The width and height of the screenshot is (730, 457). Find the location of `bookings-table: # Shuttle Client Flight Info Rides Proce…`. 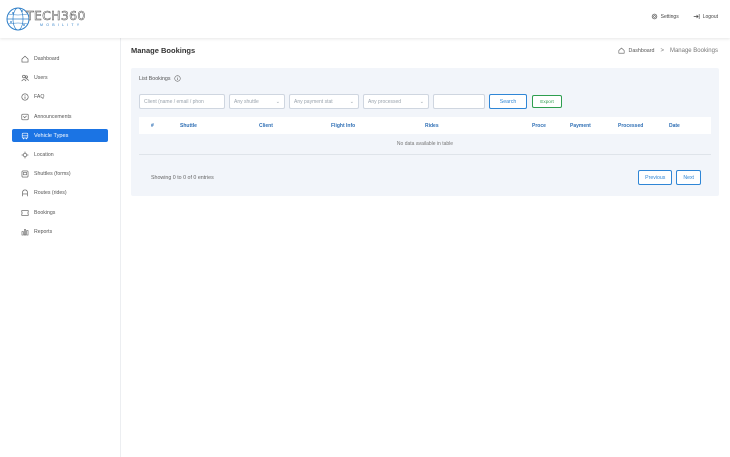

bookings-table: # Shuttle Client Flight Info Rides Proce… is located at coordinates (425, 136).